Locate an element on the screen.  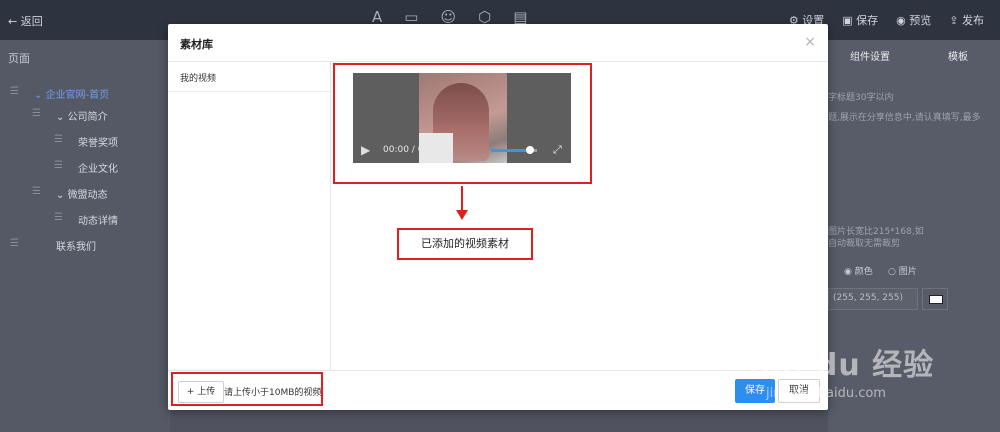
swatch-preview is located at coordinates (936, 299).